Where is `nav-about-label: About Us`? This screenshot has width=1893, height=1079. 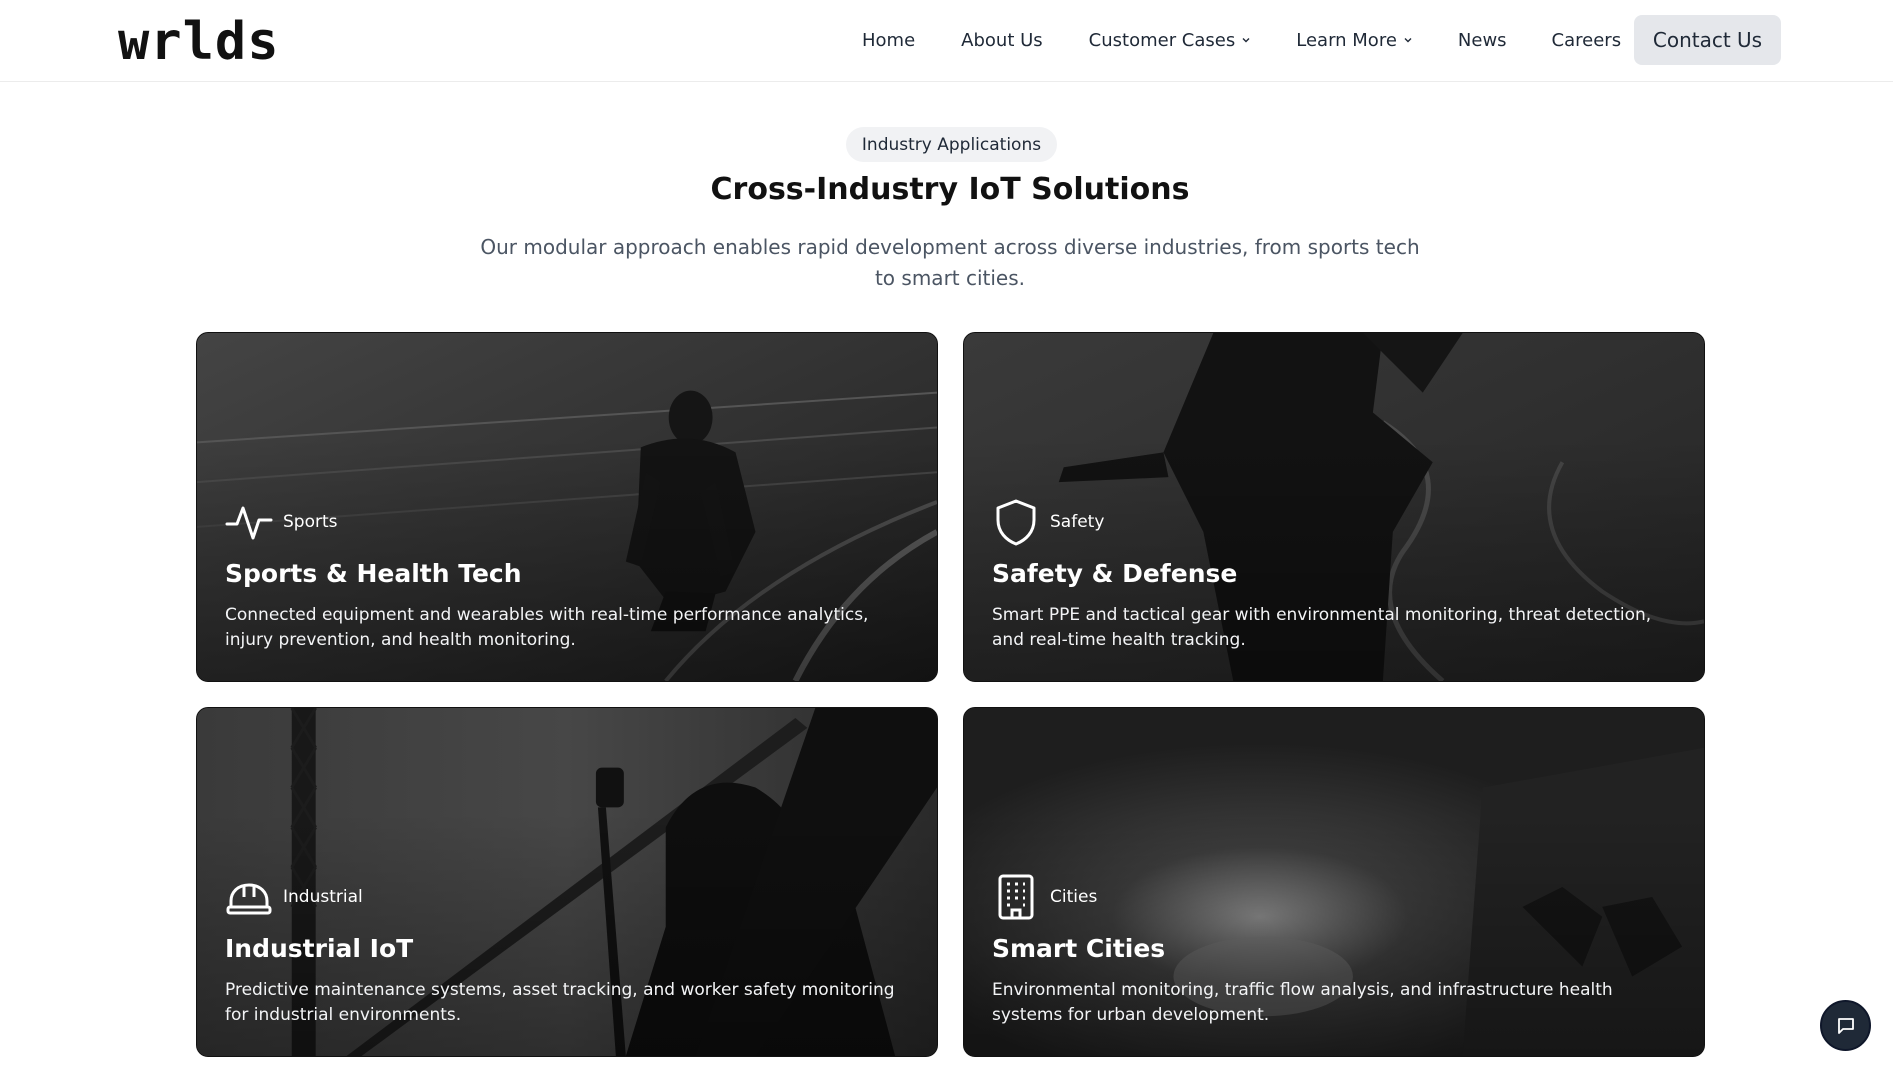 nav-about-label: About Us is located at coordinates (1002, 40).